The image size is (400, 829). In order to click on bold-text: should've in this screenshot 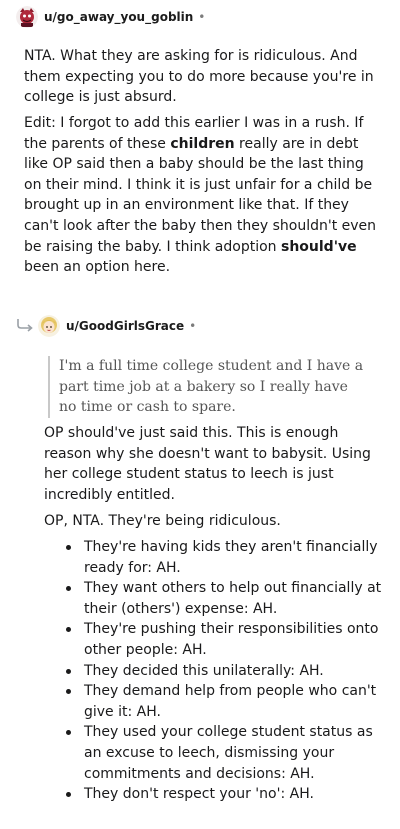, I will do `click(318, 246)`.